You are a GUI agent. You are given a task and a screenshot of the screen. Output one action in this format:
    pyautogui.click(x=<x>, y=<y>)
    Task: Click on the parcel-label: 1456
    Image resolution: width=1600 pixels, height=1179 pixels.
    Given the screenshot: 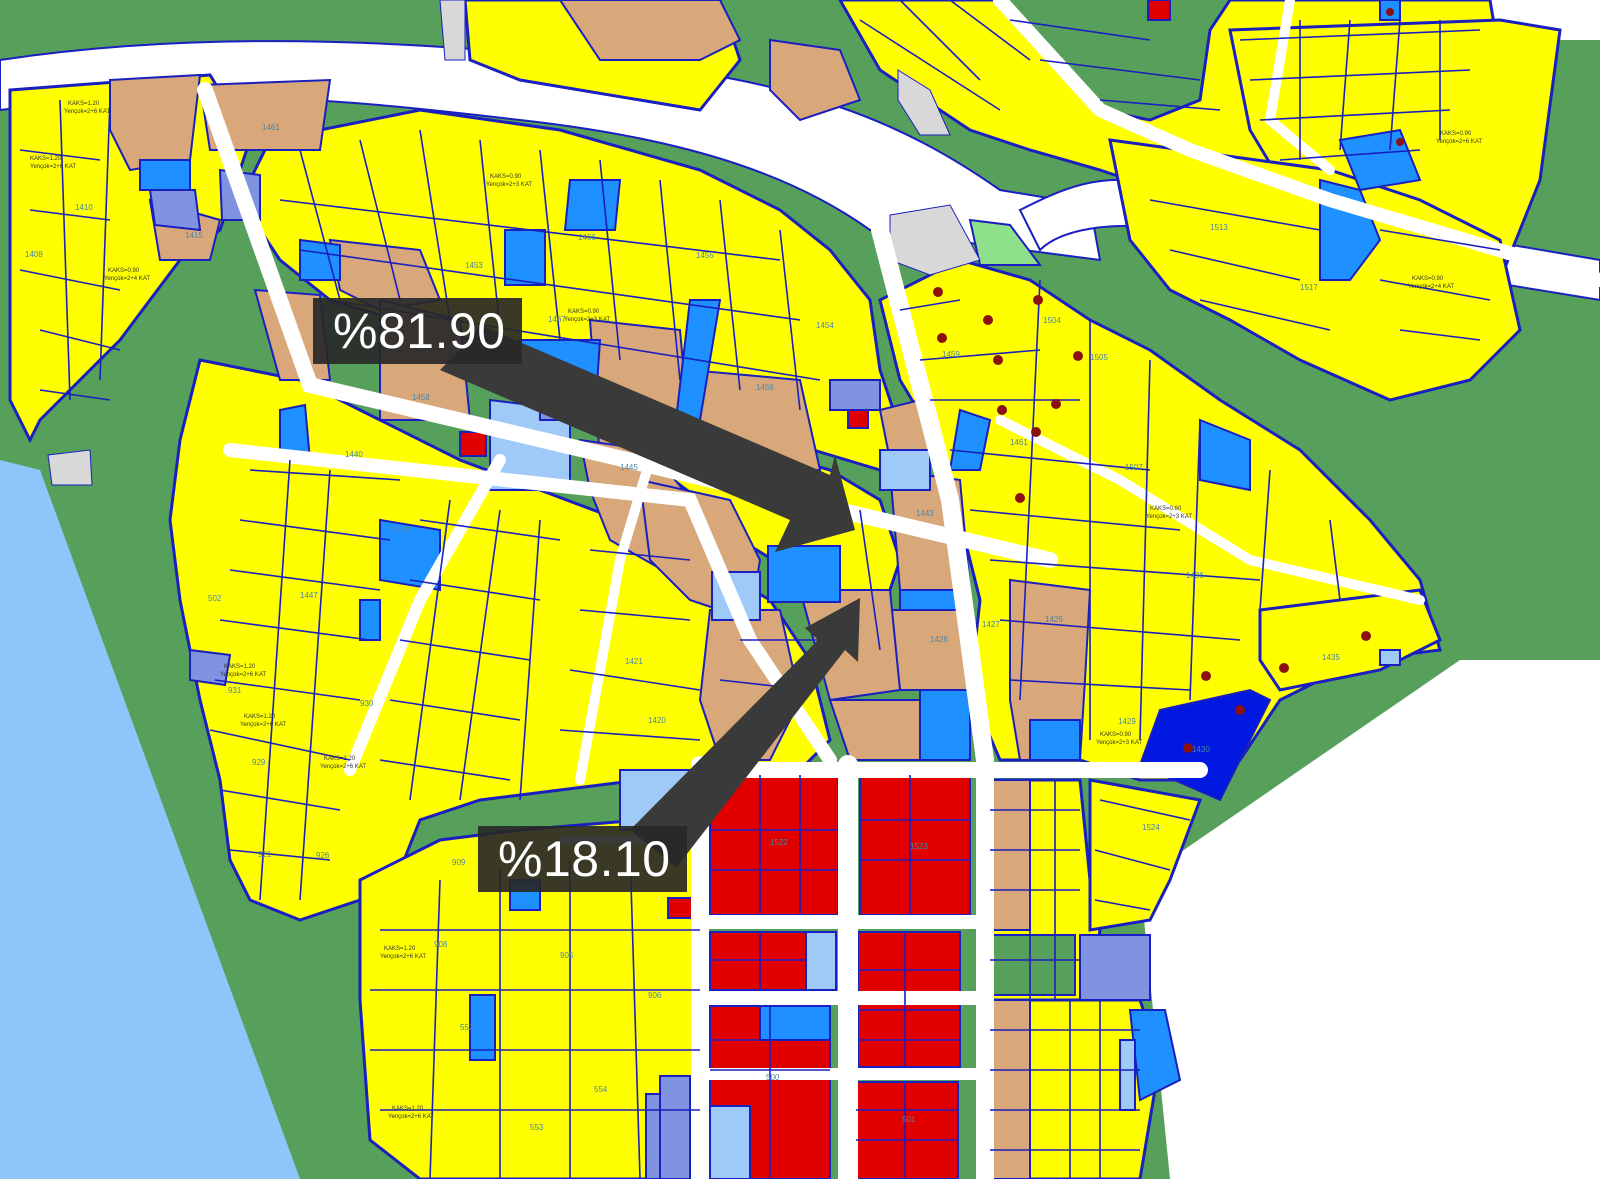 What is the action you would take?
    pyautogui.click(x=765, y=387)
    